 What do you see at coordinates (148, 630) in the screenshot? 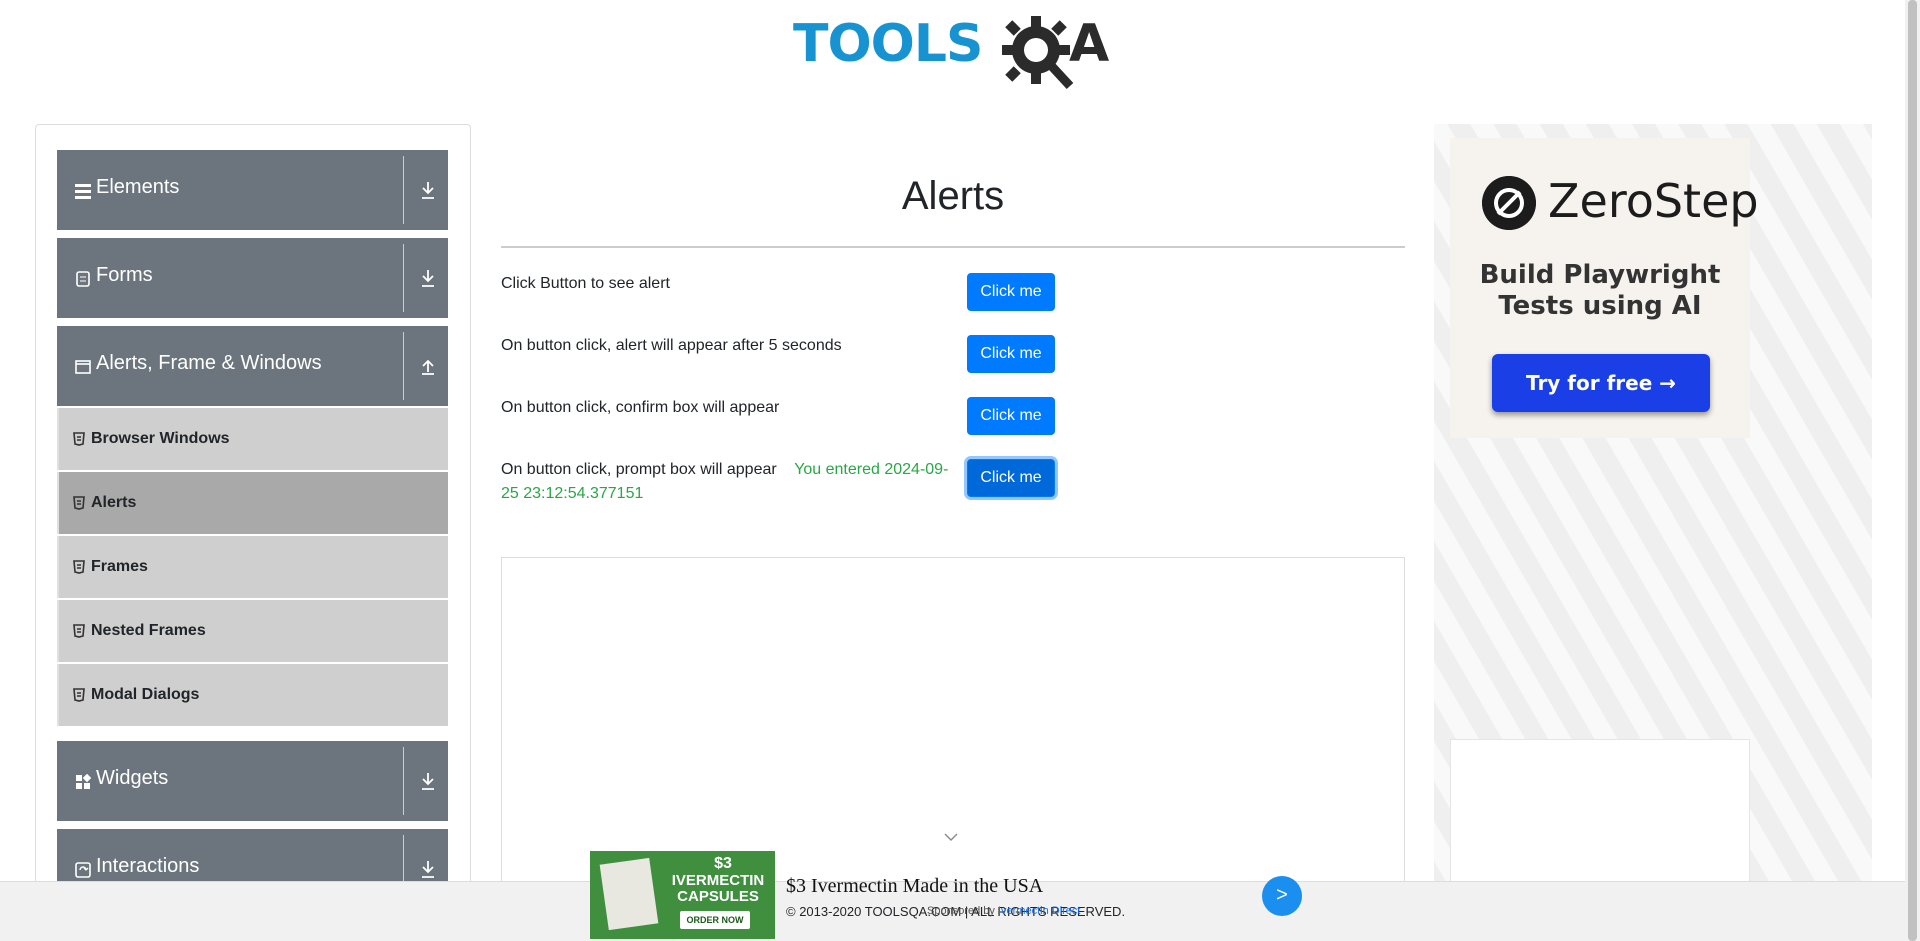
I see `sidebar-item-label: Nested Frames` at bounding box center [148, 630].